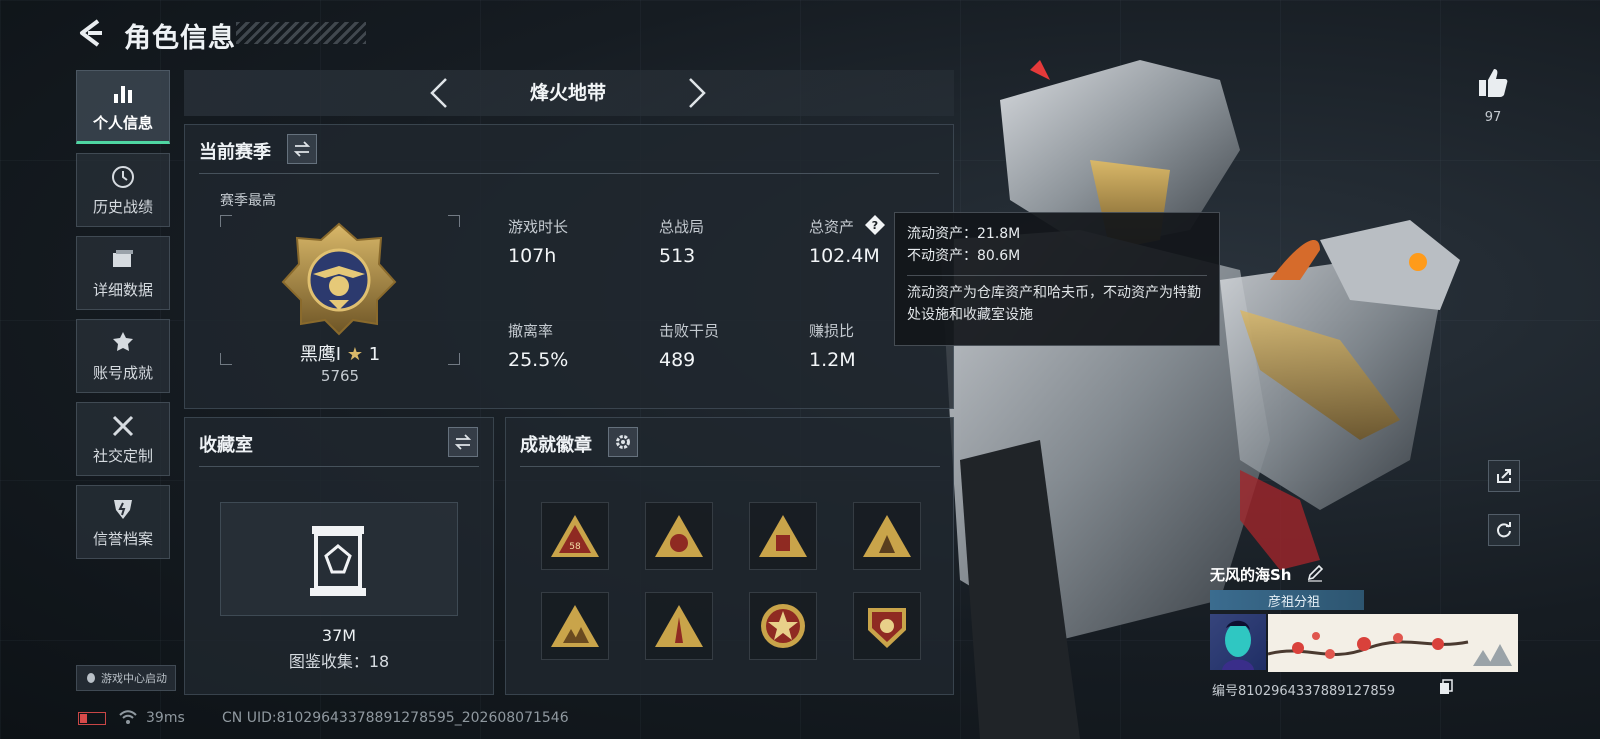 Image resolution: width=1600 pixels, height=739 pixels. Describe the element at coordinates (354, 354) in the screenshot. I see `star-icon: ★` at that location.